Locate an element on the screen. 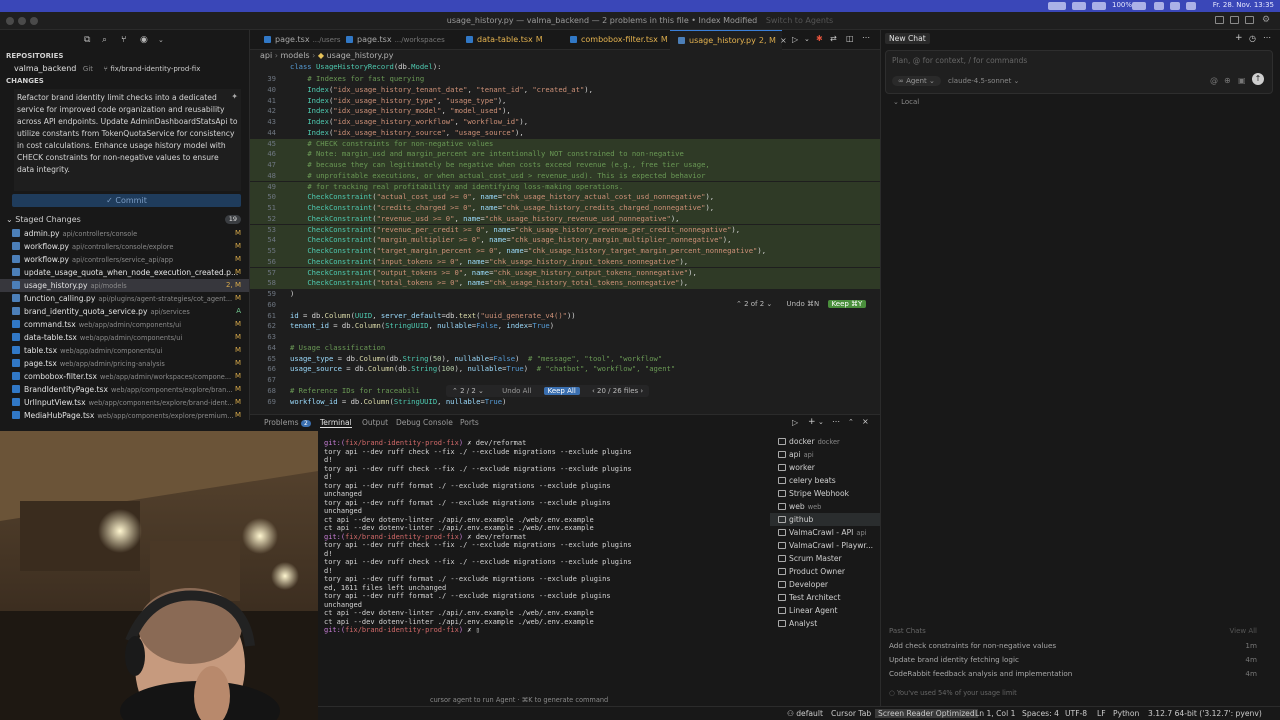 This screenshot has width=1280, height=720. changes-header: CHANGES is located at coordinates (124, 81).